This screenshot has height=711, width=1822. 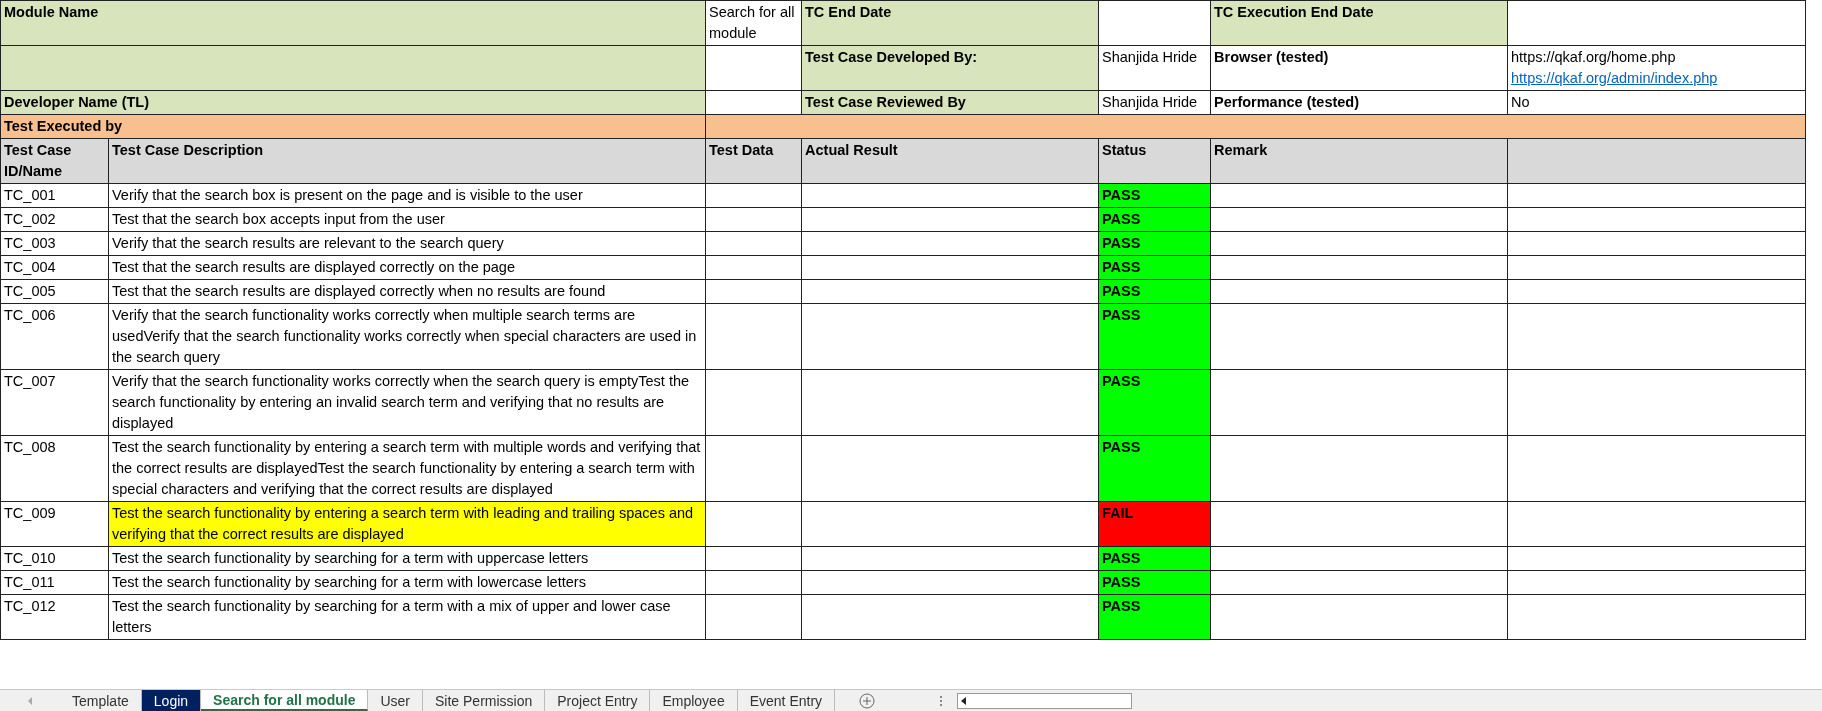 I want to click on sheet-tab: Site Permission, so click(x=484, y=700).